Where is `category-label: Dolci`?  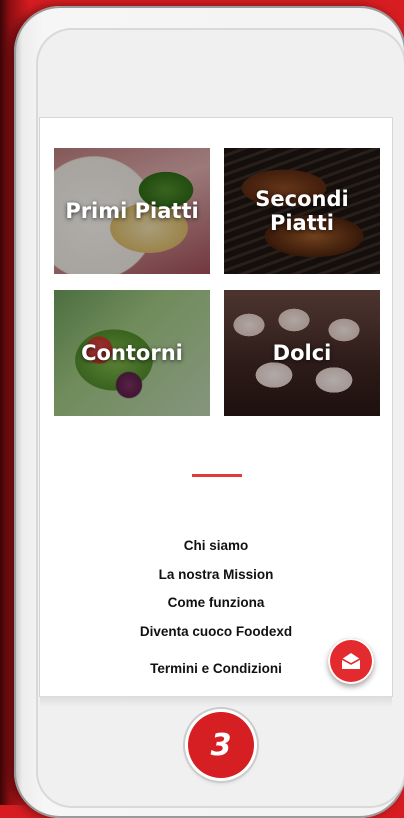
category-label: Dolci is located at coordinates (302, 353).